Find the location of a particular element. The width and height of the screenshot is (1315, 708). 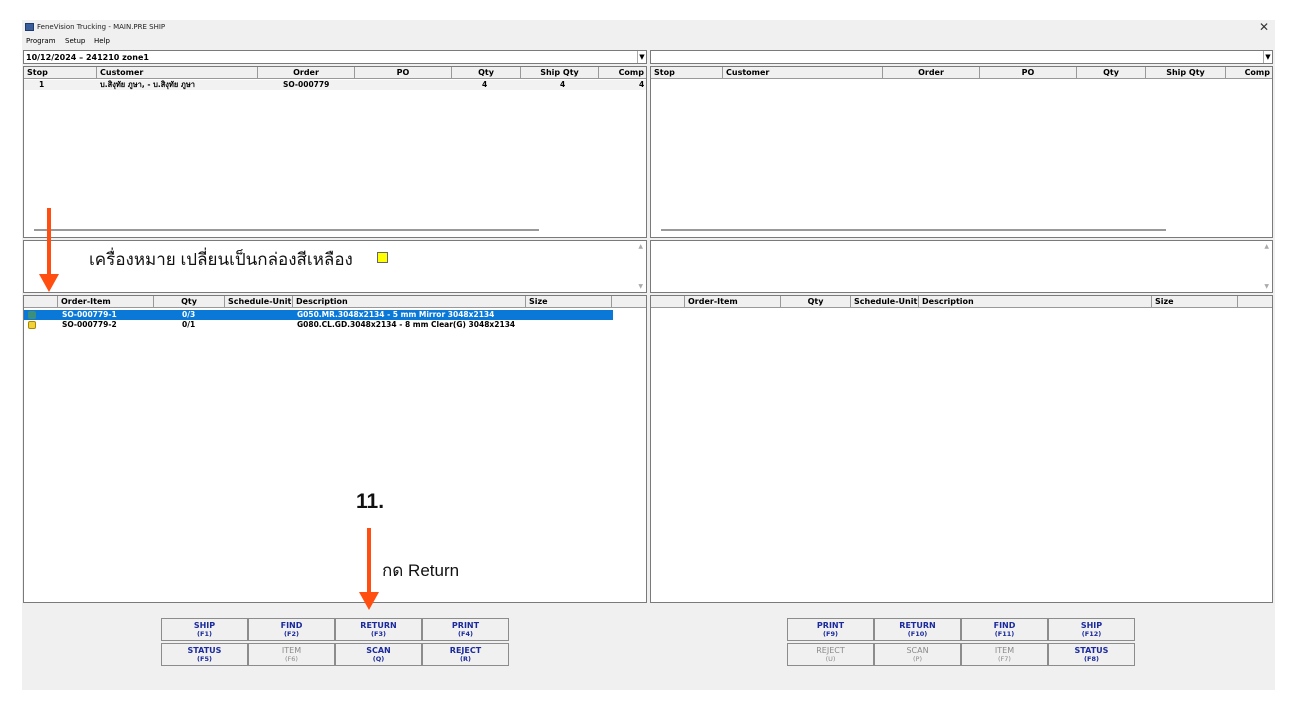

cell-qty: 0/1 is located at coordinates (189, 324).